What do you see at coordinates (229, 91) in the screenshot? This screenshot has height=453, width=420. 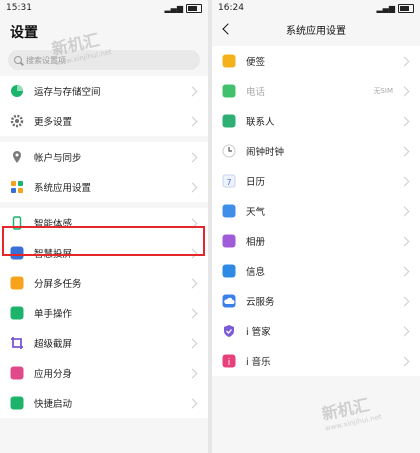 I see `phone-icon` at bounding box center [229, 91].